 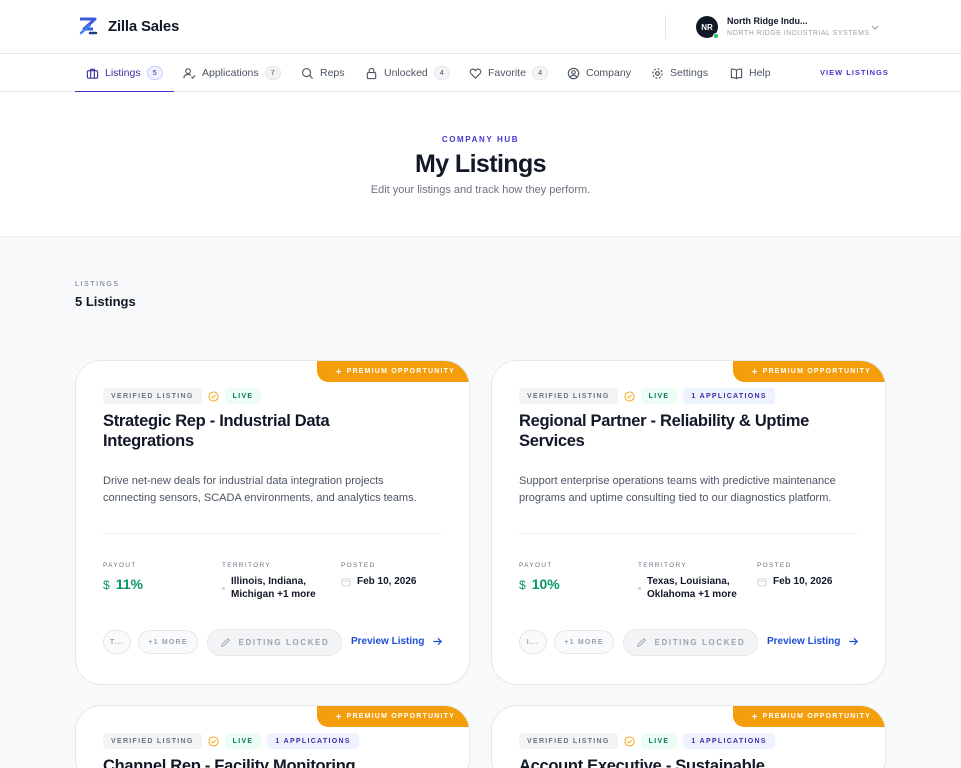 I want to click on tab-settings: Settings, so click(x=679, y=73).